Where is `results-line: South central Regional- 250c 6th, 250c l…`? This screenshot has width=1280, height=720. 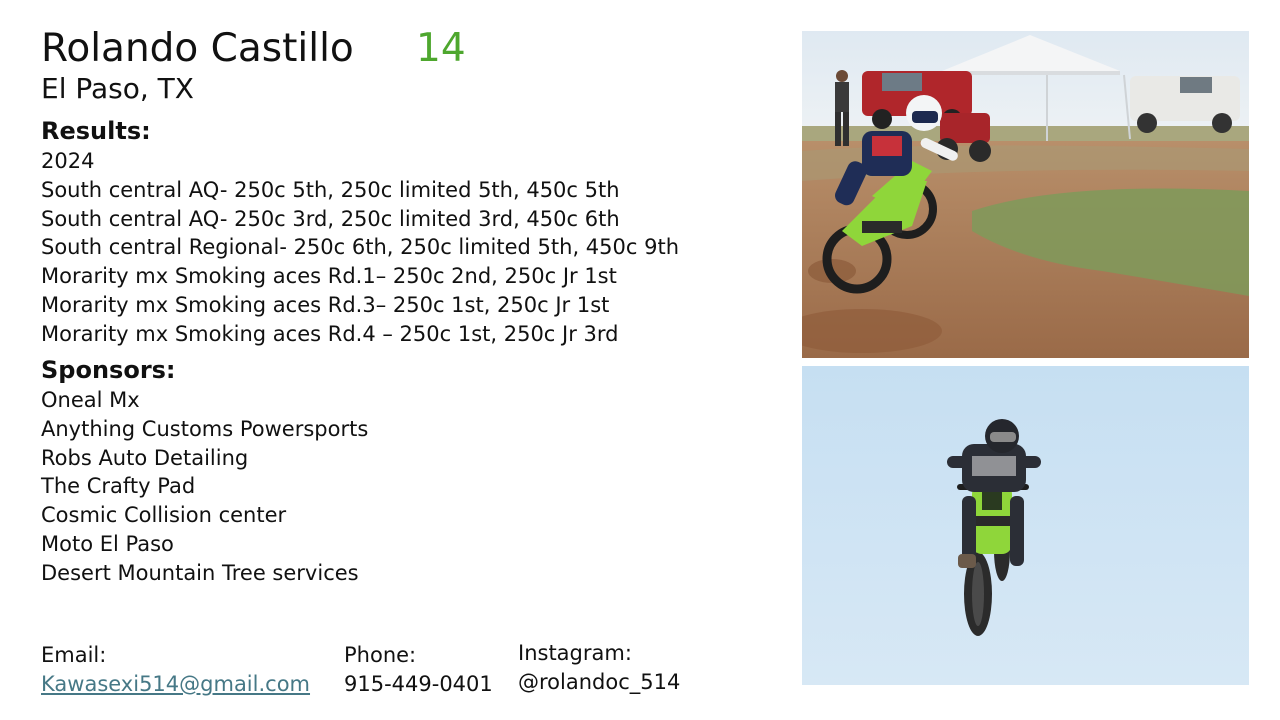 results-line: South central Regional- 250c 6th, 250c l… is located at coordinates (360, 247).